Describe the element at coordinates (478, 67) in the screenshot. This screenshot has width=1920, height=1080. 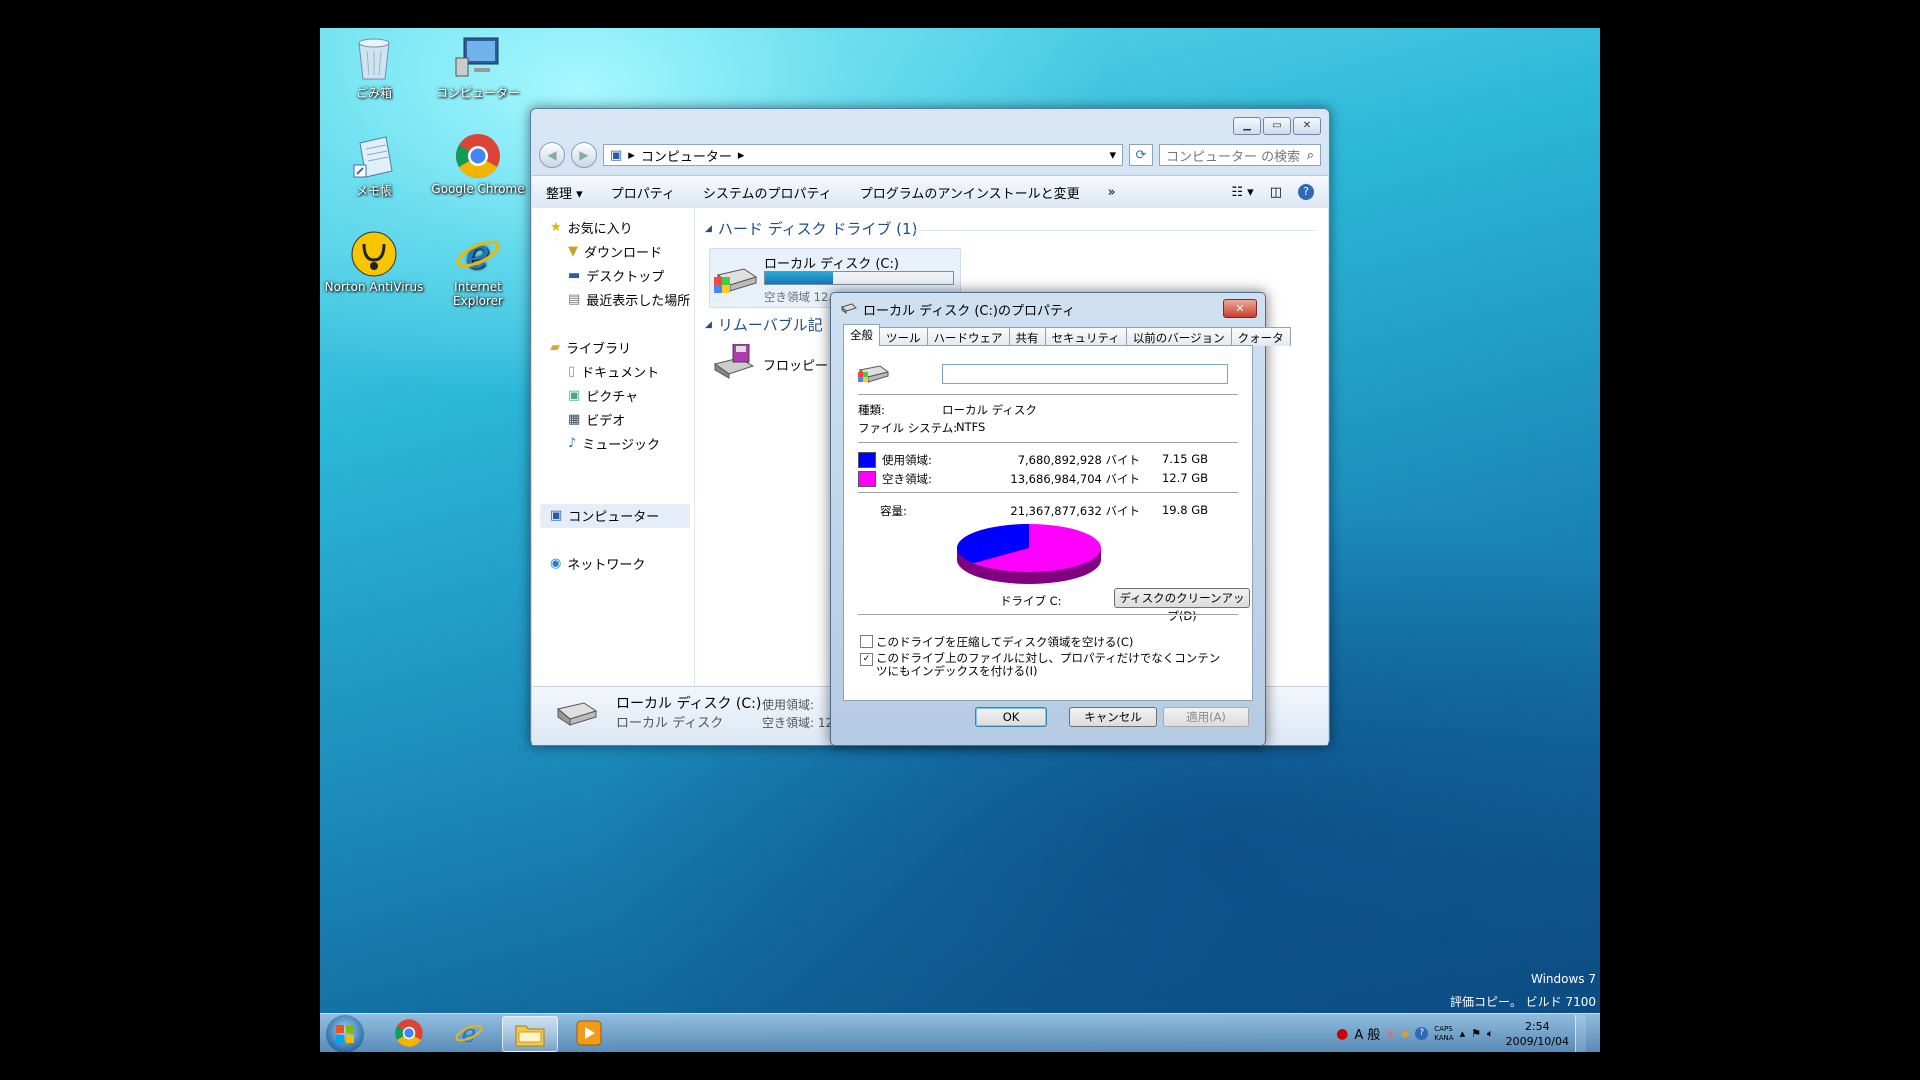
I see `desktop-icon-computer: コンピューター` at that location.